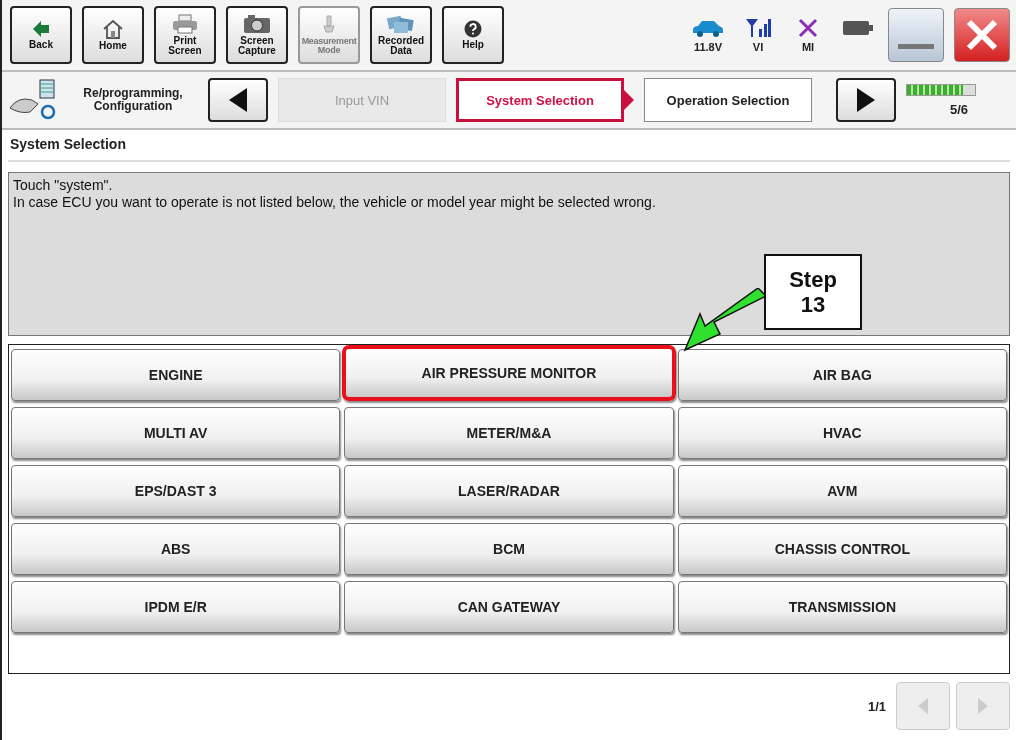  I want to click on message-text: Touch "system"., so click(63, 185).